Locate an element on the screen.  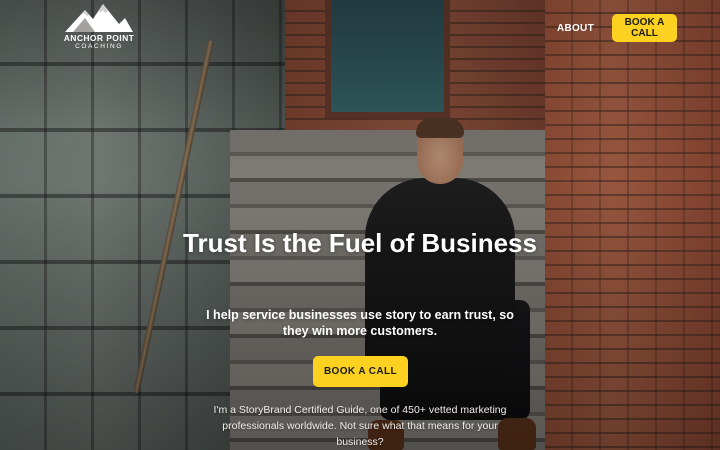
logo-link: ANCHOR POINT COACHING is located at coordinates (99, 28).